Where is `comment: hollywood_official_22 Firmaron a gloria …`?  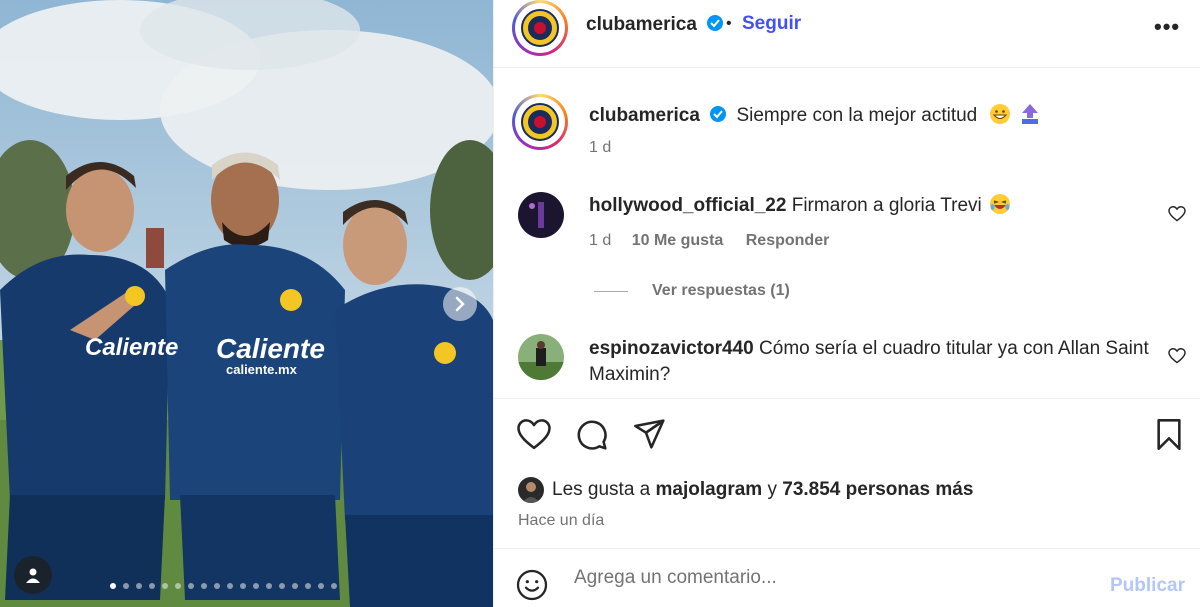
comment: hollywood_official_22 Firmaron a gloria … is located at coordinates (869, 206).